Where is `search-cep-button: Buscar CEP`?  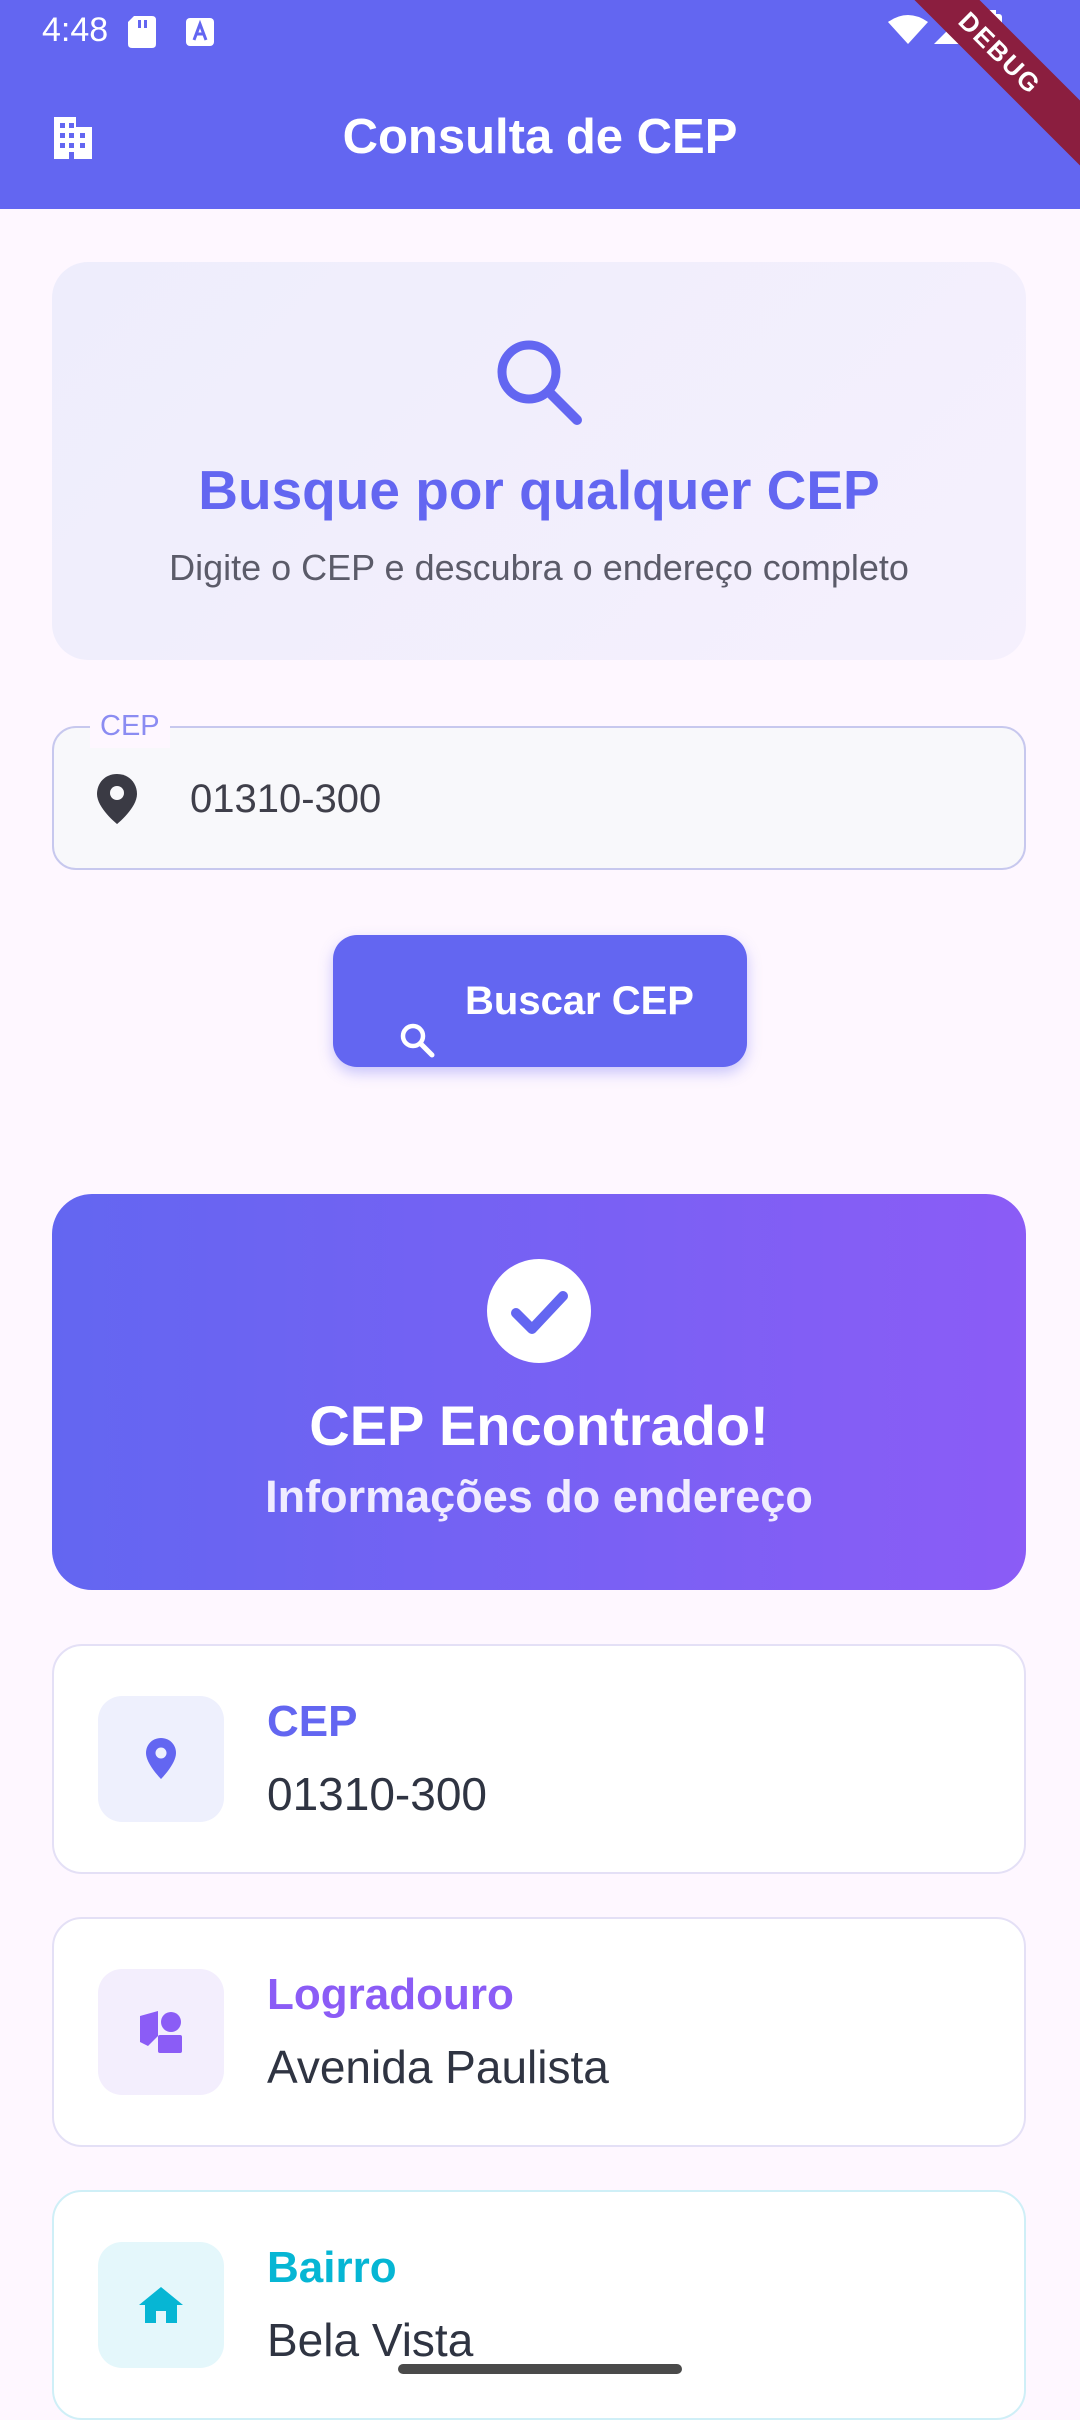
search-cep-button: Buscar CEP is located at coordinates (540, 1001).